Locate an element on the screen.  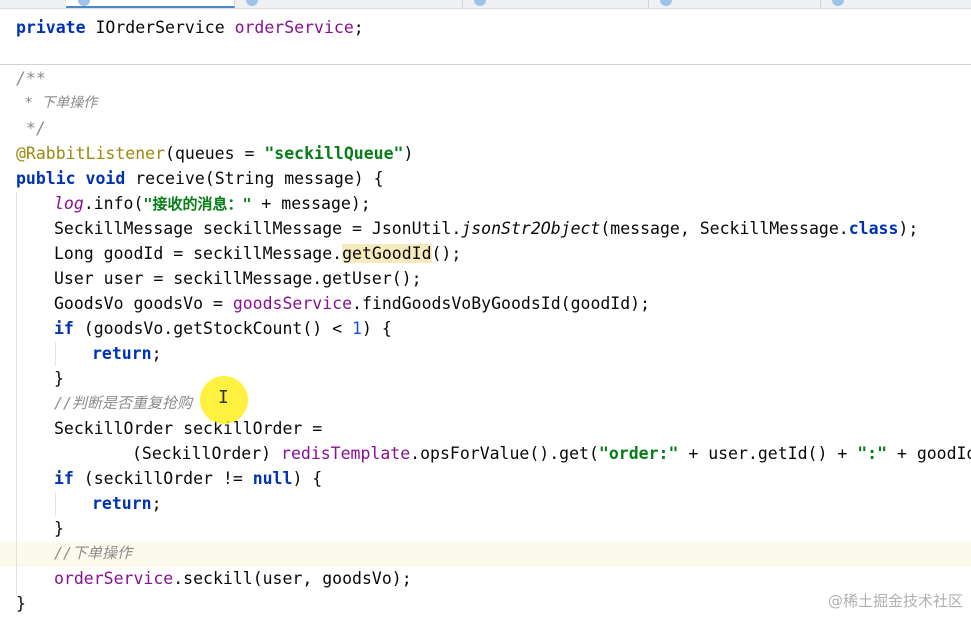
caret-line-highlight is located at coordinates (485, 554).